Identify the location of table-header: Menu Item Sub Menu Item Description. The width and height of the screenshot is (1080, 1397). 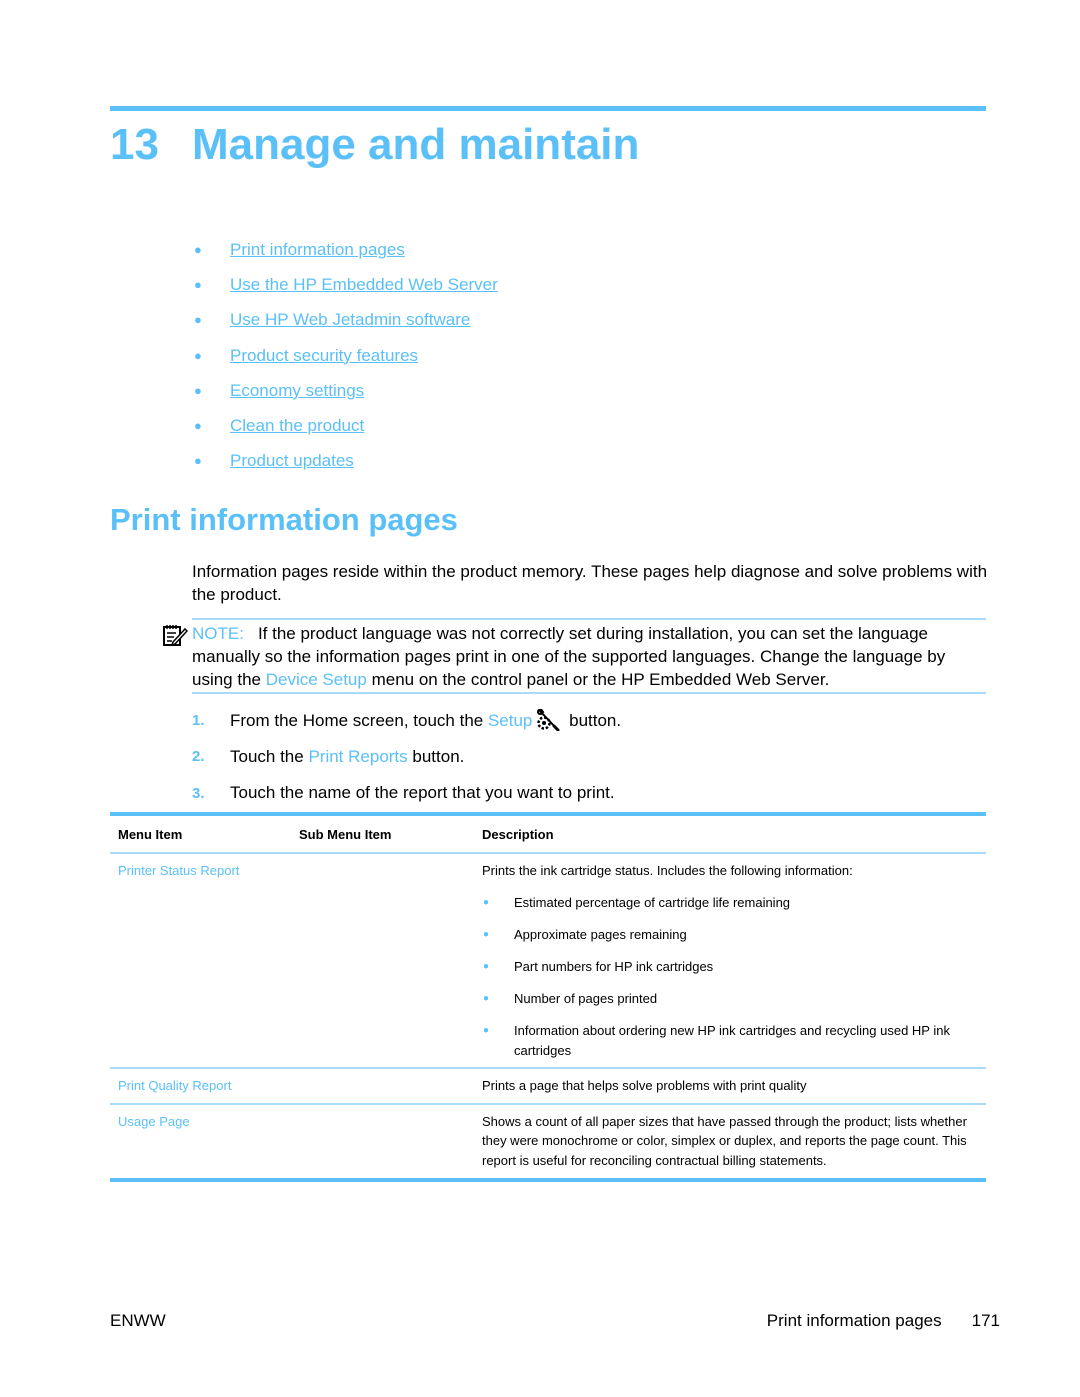
(548, 835).